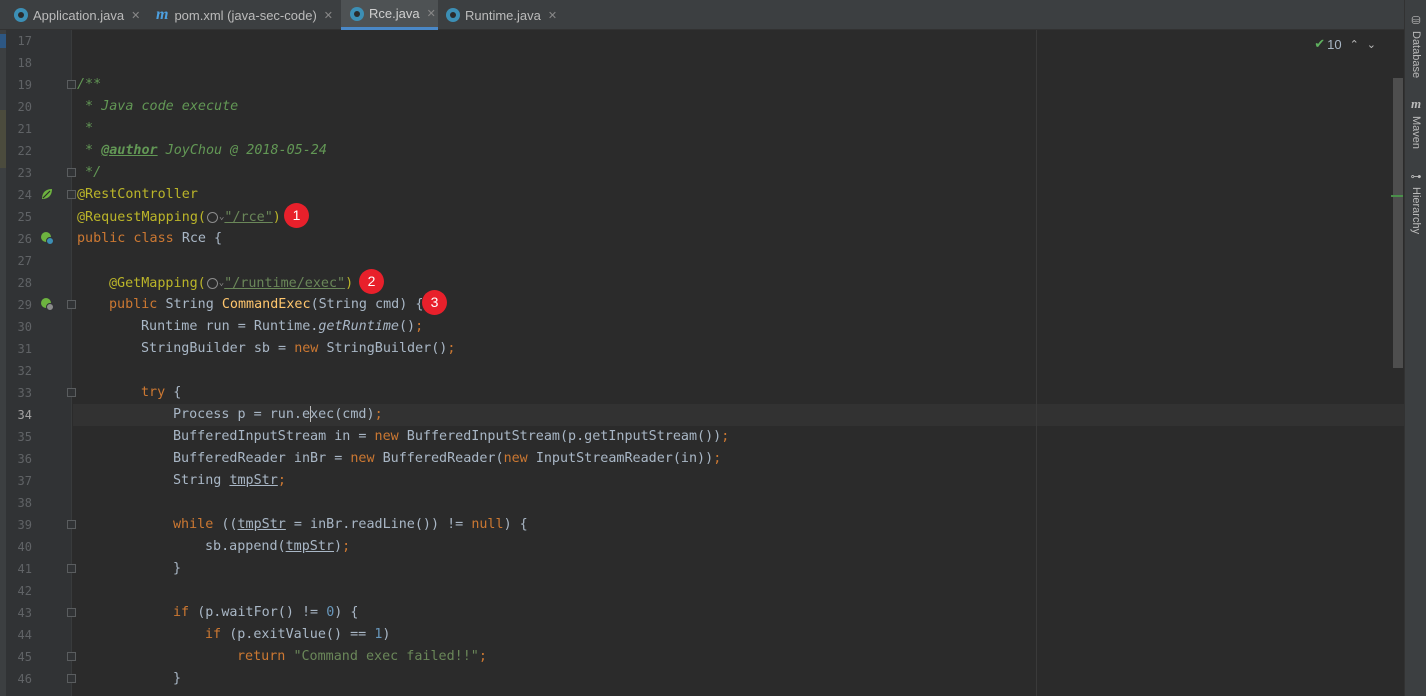  Describe the element at coordinates (1036, 363) in the screenshot. I see `right-margin-guide` at that location.